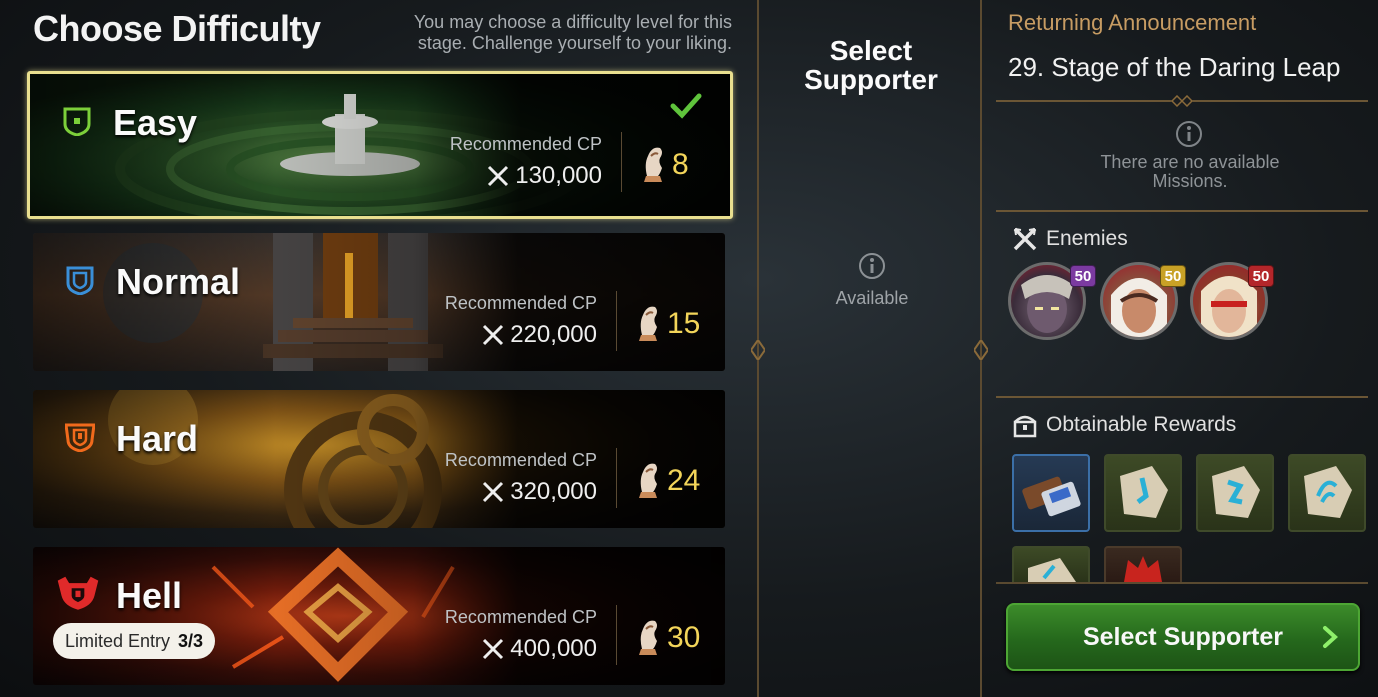 Image resolution: width=1378 pixels, height=697 pixels. I want to click on title-line: Select, so click(871, 50).